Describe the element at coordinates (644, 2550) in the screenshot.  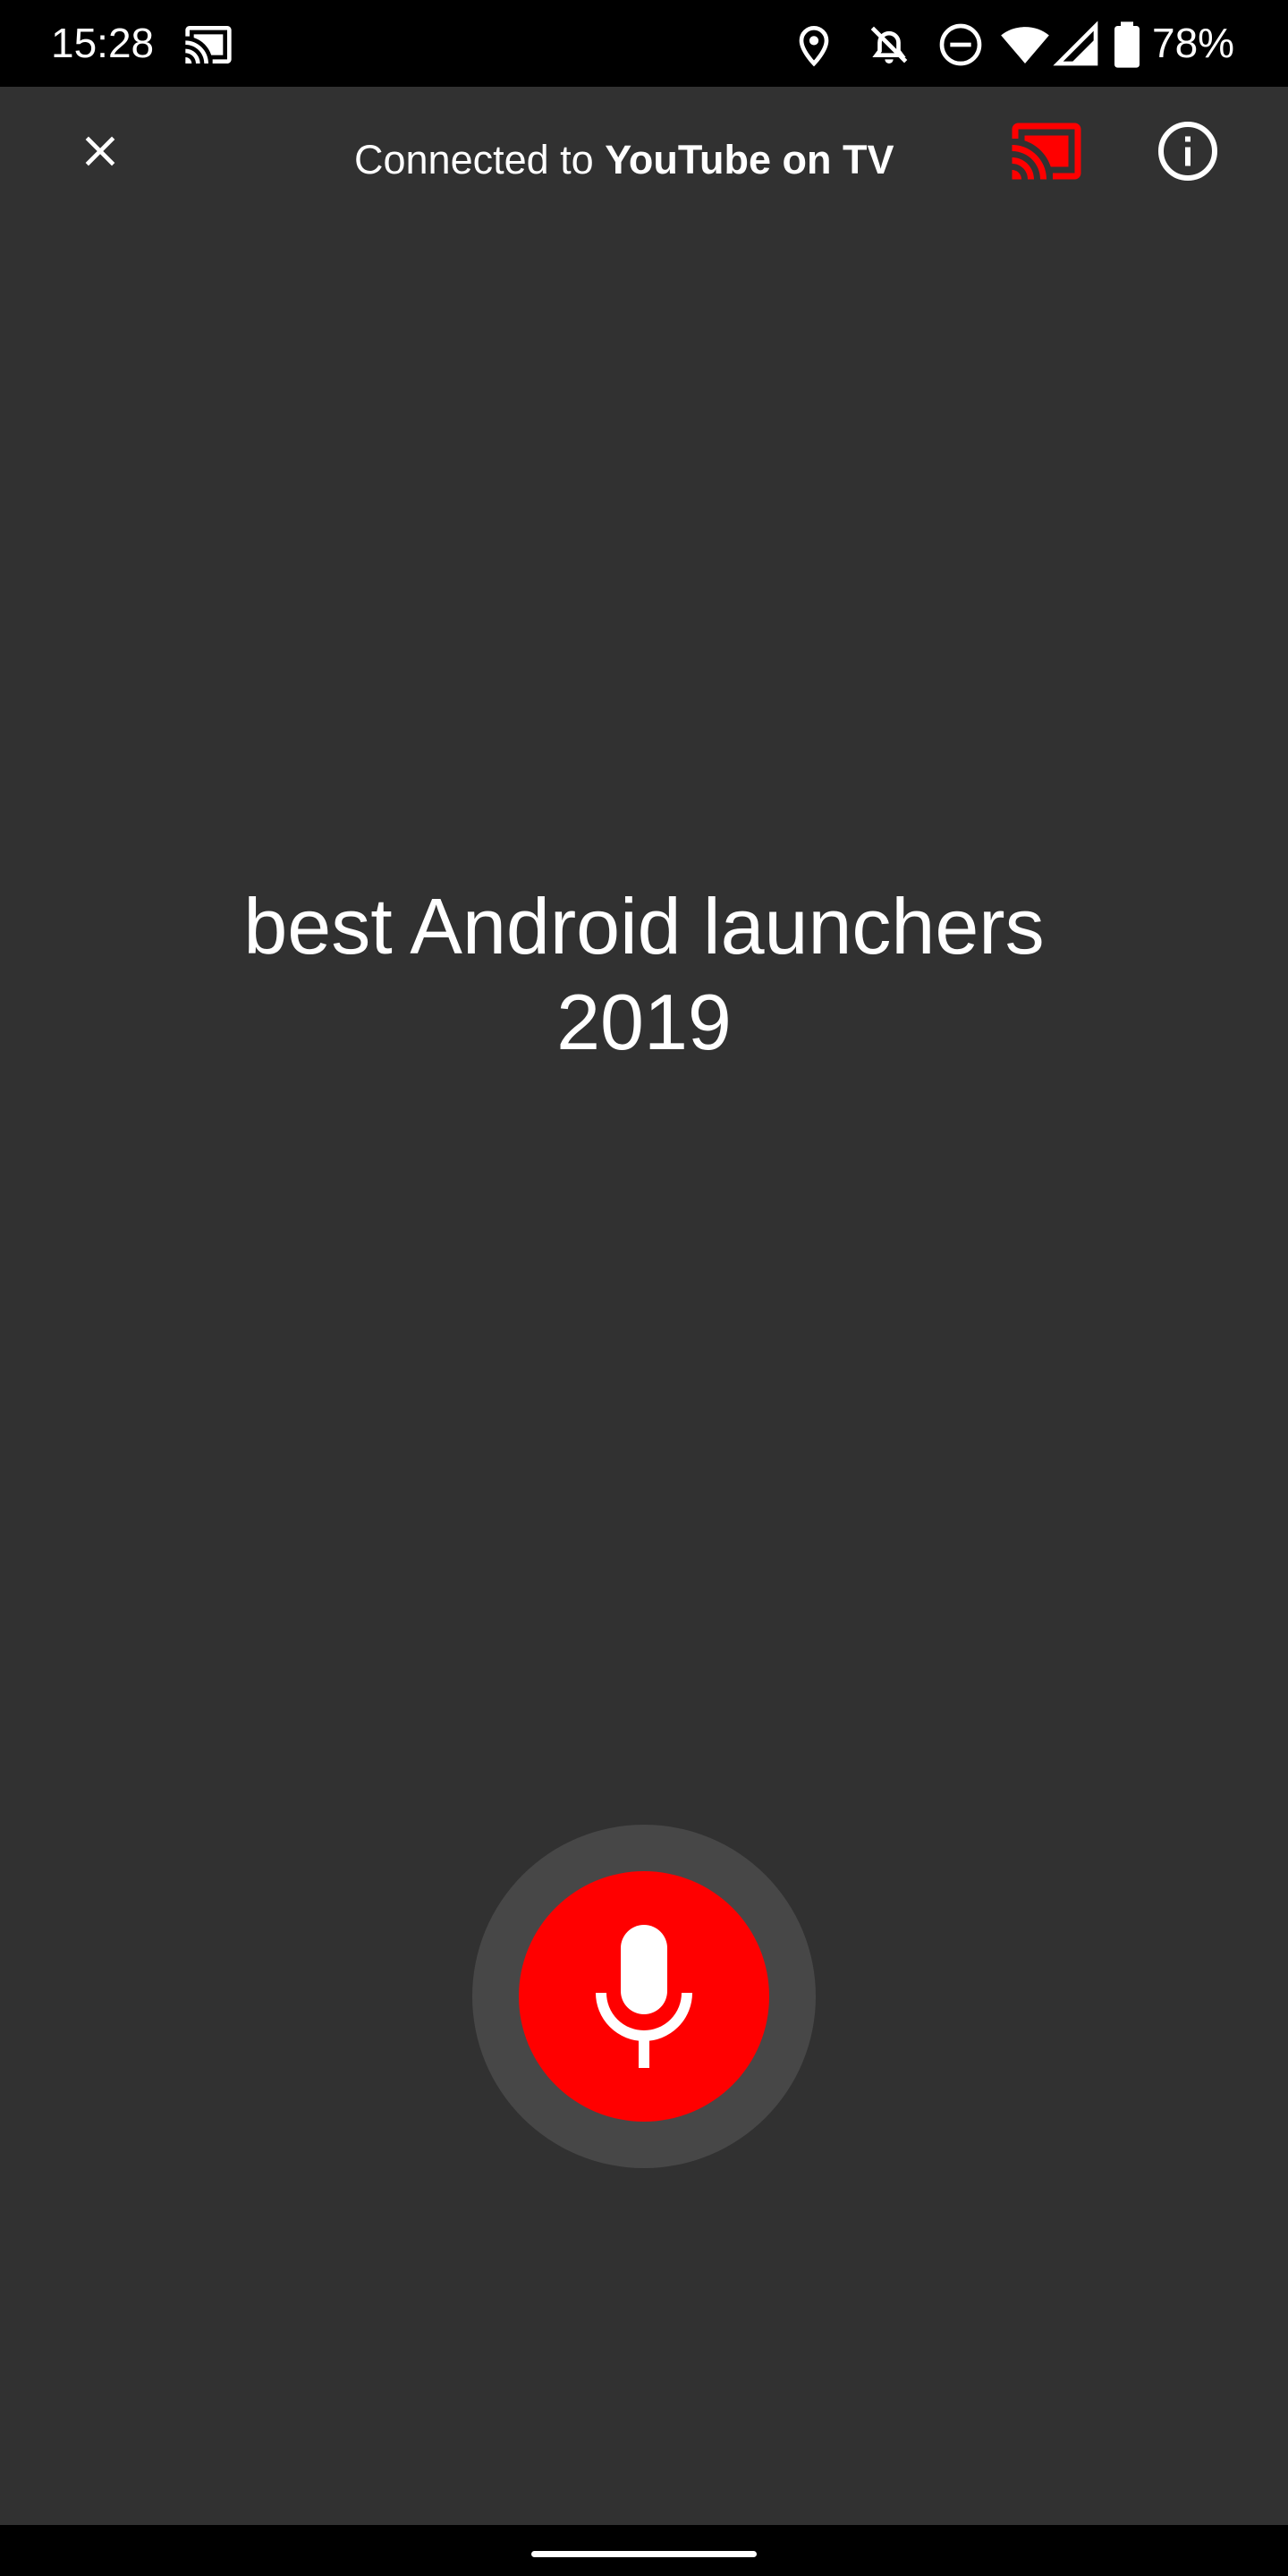
I see `navigation-bar` at that location.